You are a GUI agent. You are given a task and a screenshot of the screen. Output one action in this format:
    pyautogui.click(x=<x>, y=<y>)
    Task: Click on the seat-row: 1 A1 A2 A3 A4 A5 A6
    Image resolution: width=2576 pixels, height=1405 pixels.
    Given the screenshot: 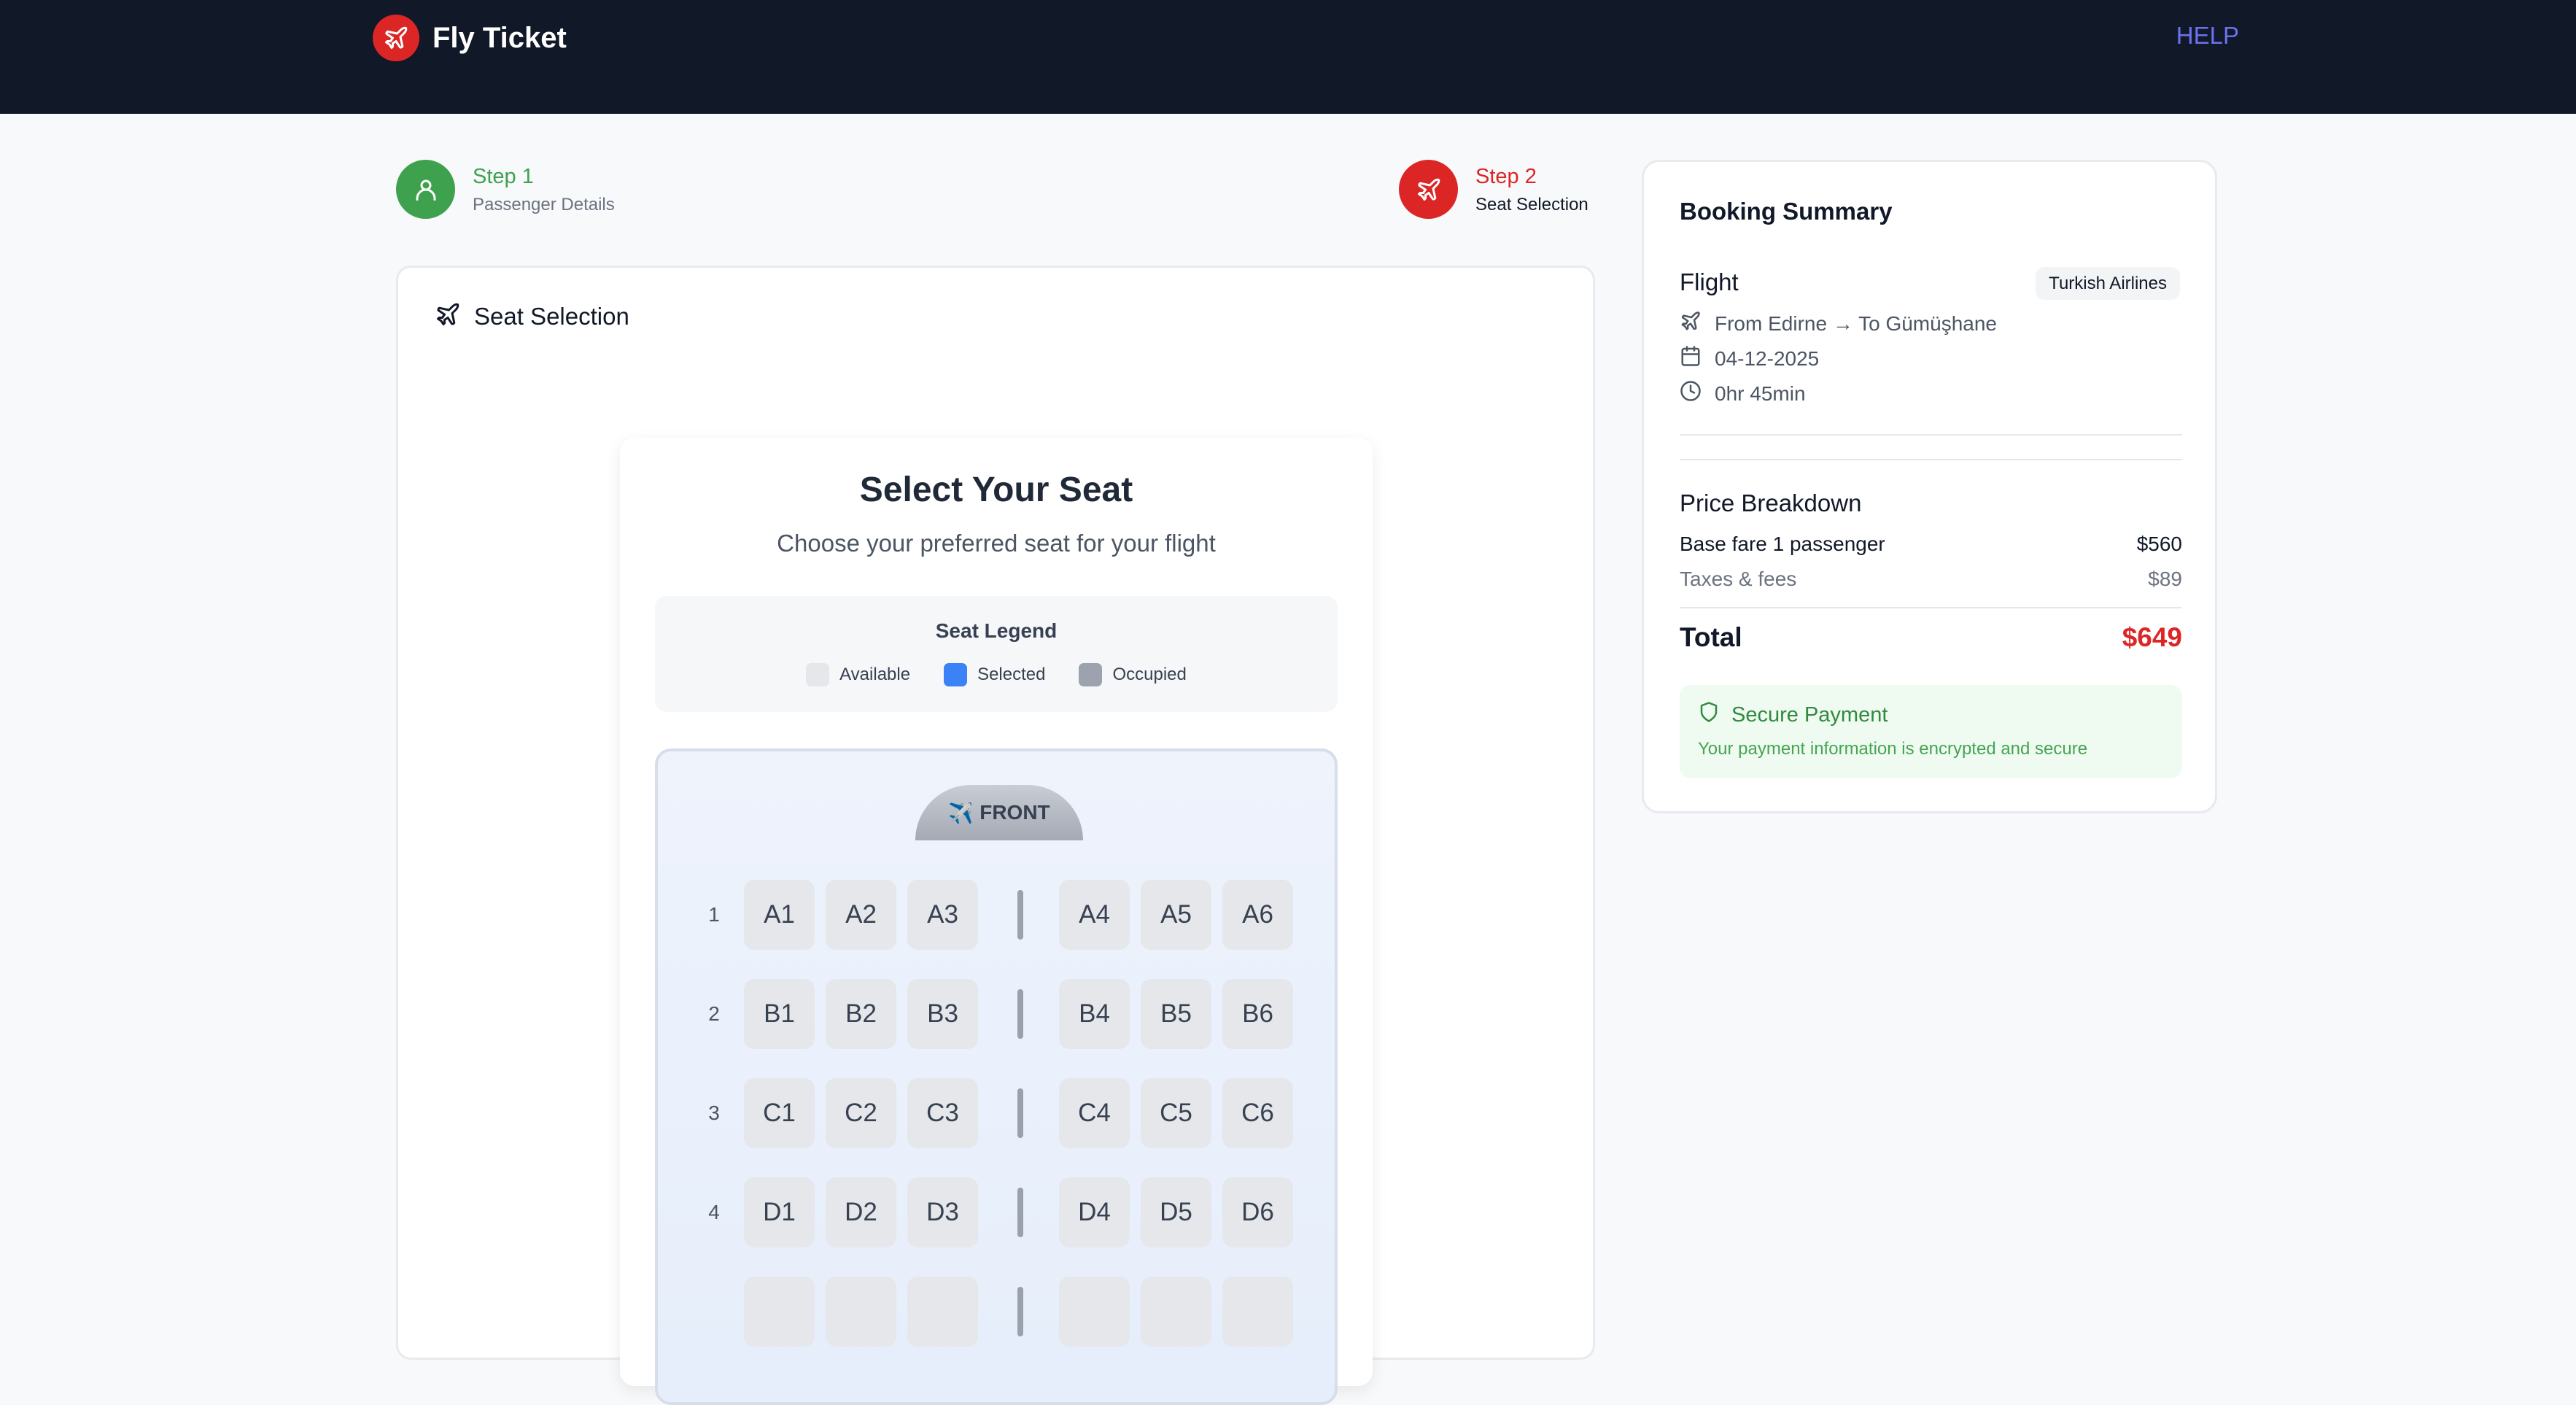 What is the action you would take?
    pyautogui.click(x=997, y=915)
    